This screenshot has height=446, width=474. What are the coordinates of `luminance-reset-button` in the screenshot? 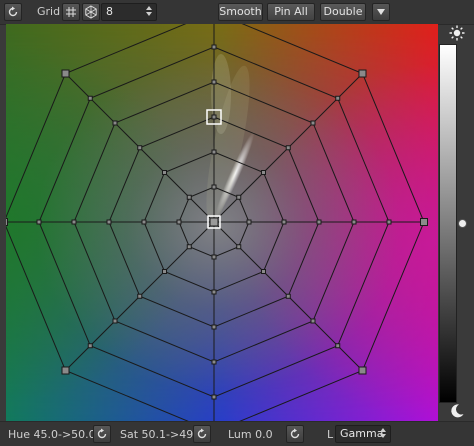 It's located at (295, 434).